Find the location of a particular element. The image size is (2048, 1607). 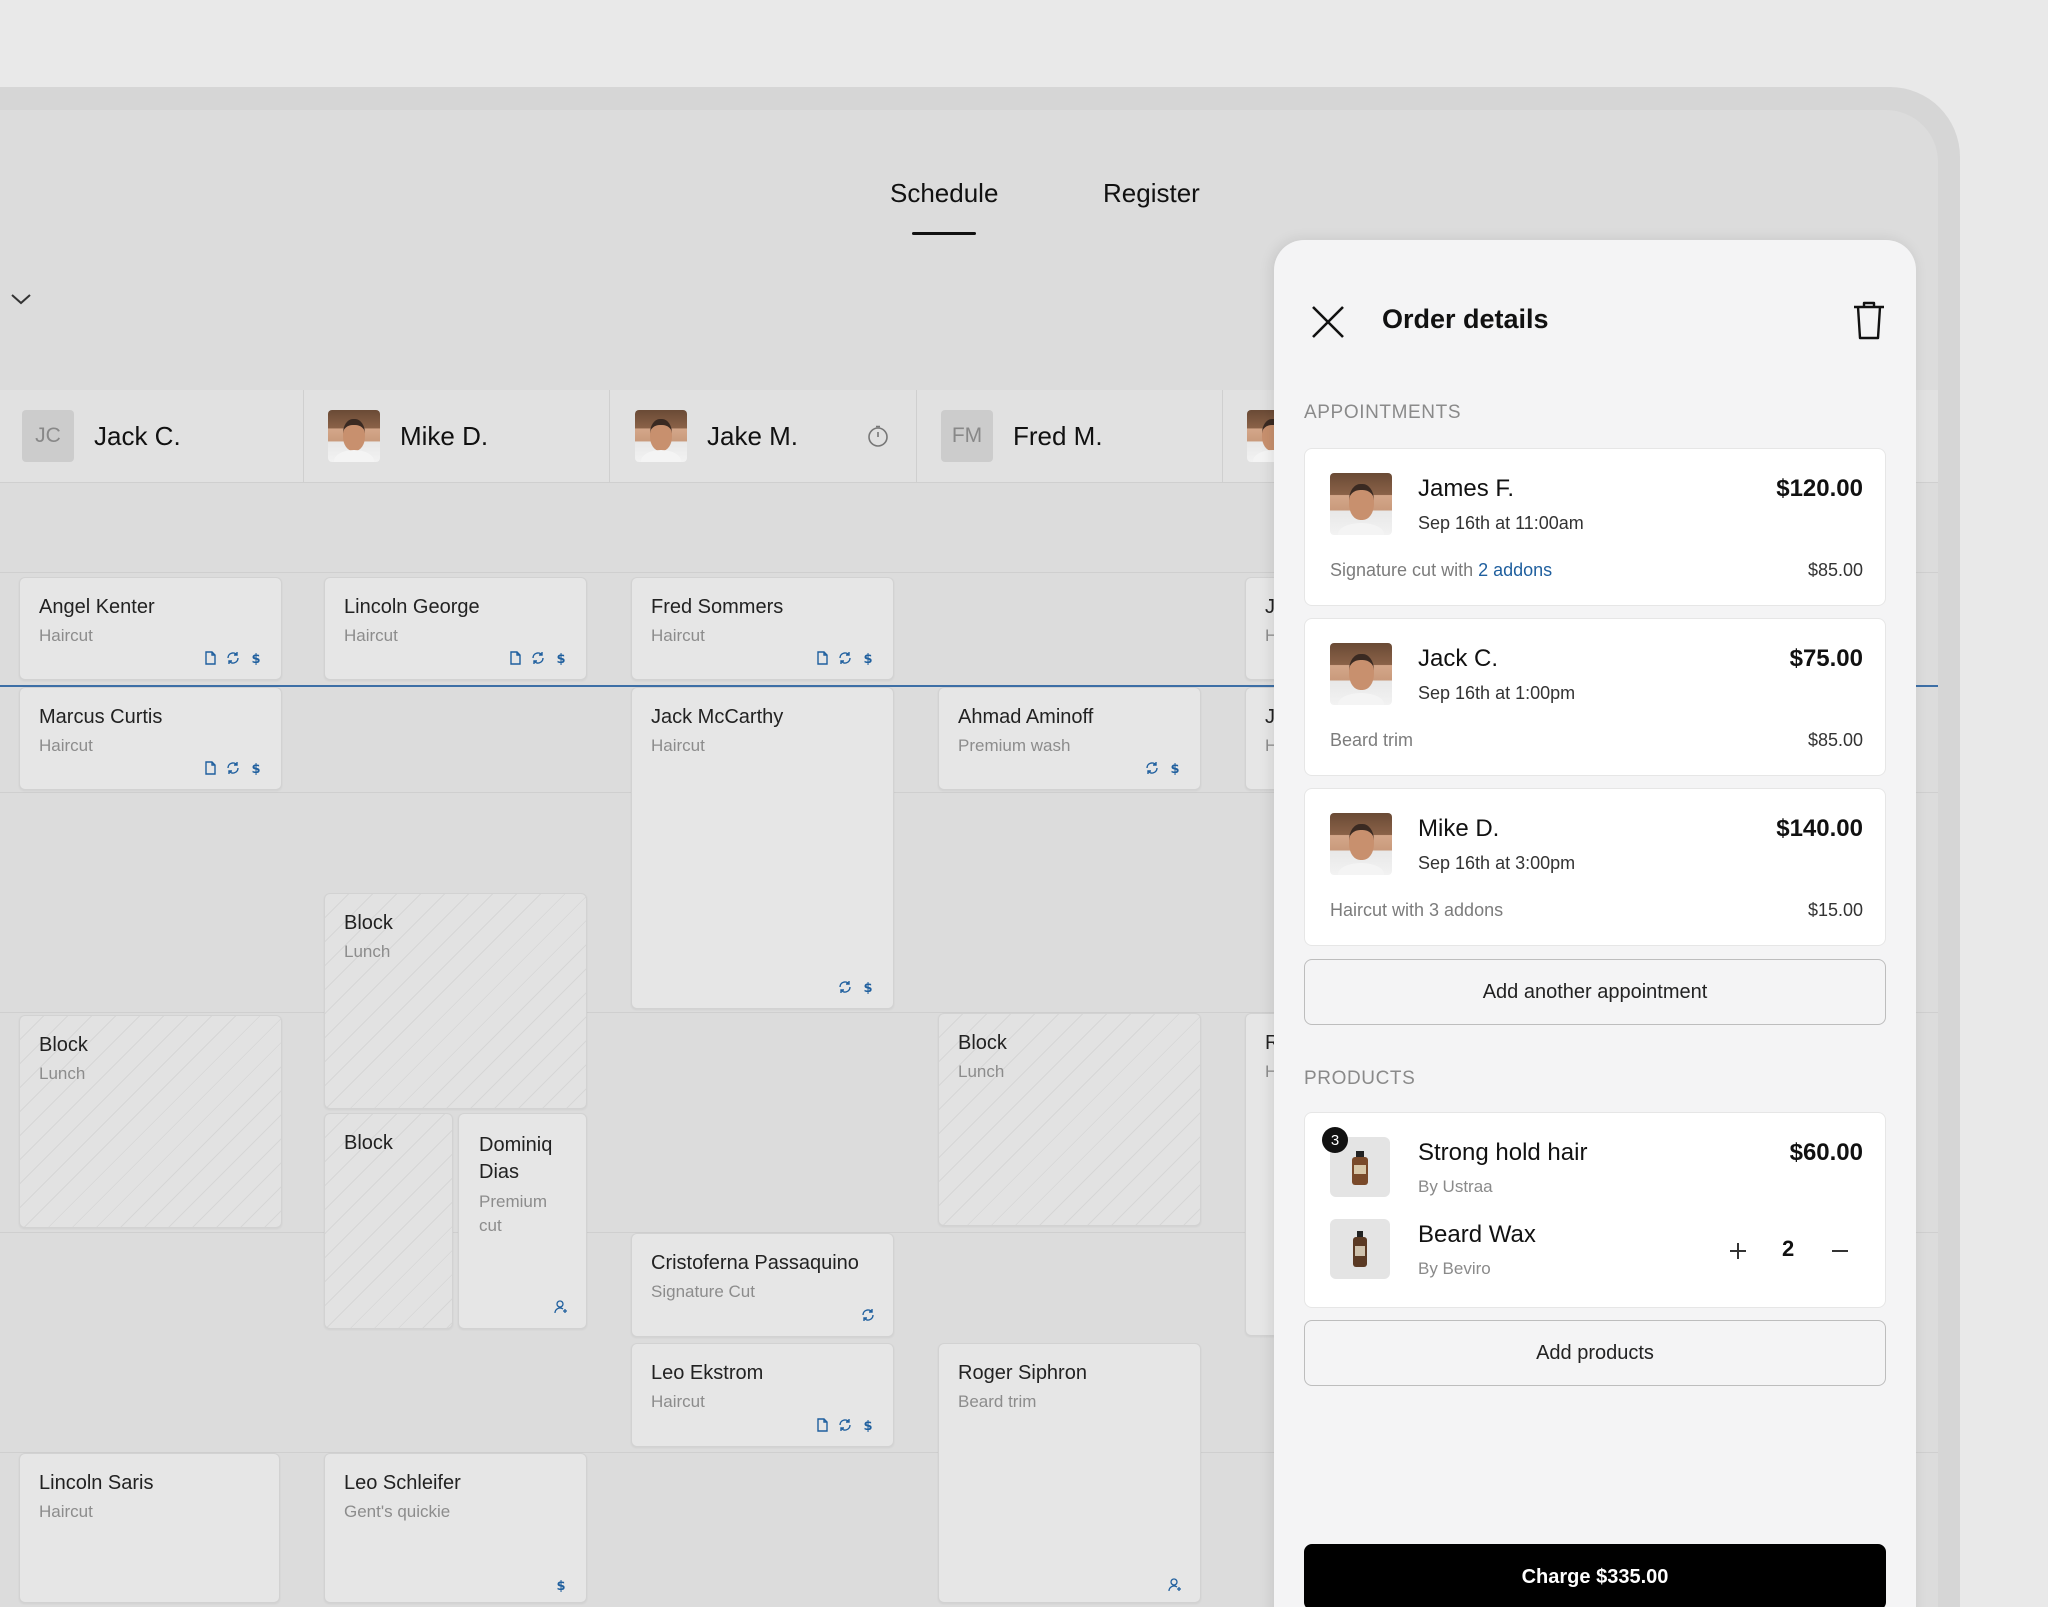

client-name: Lincoln George is located at coordinates (412, 607).